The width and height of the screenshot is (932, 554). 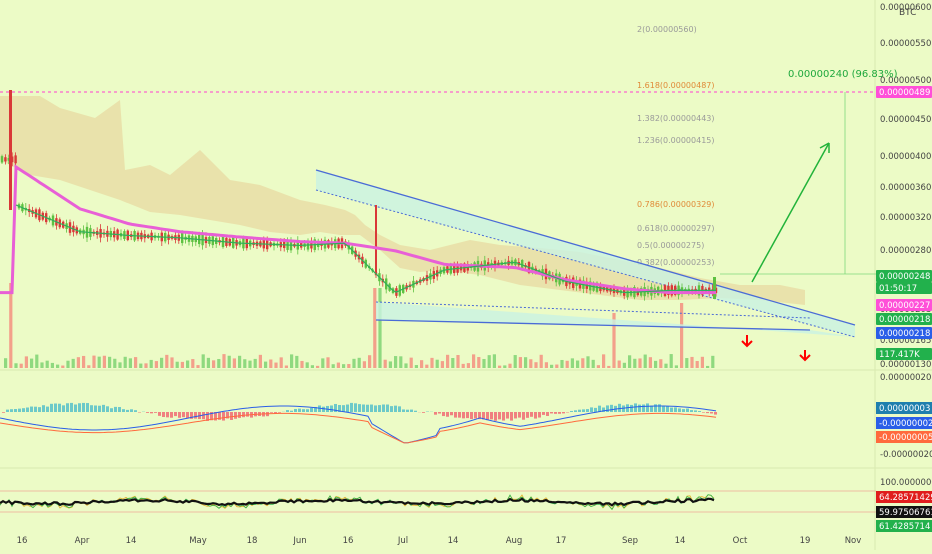 I want to click on price-tick-label: 0.00000600, so click(x=905, y=8).